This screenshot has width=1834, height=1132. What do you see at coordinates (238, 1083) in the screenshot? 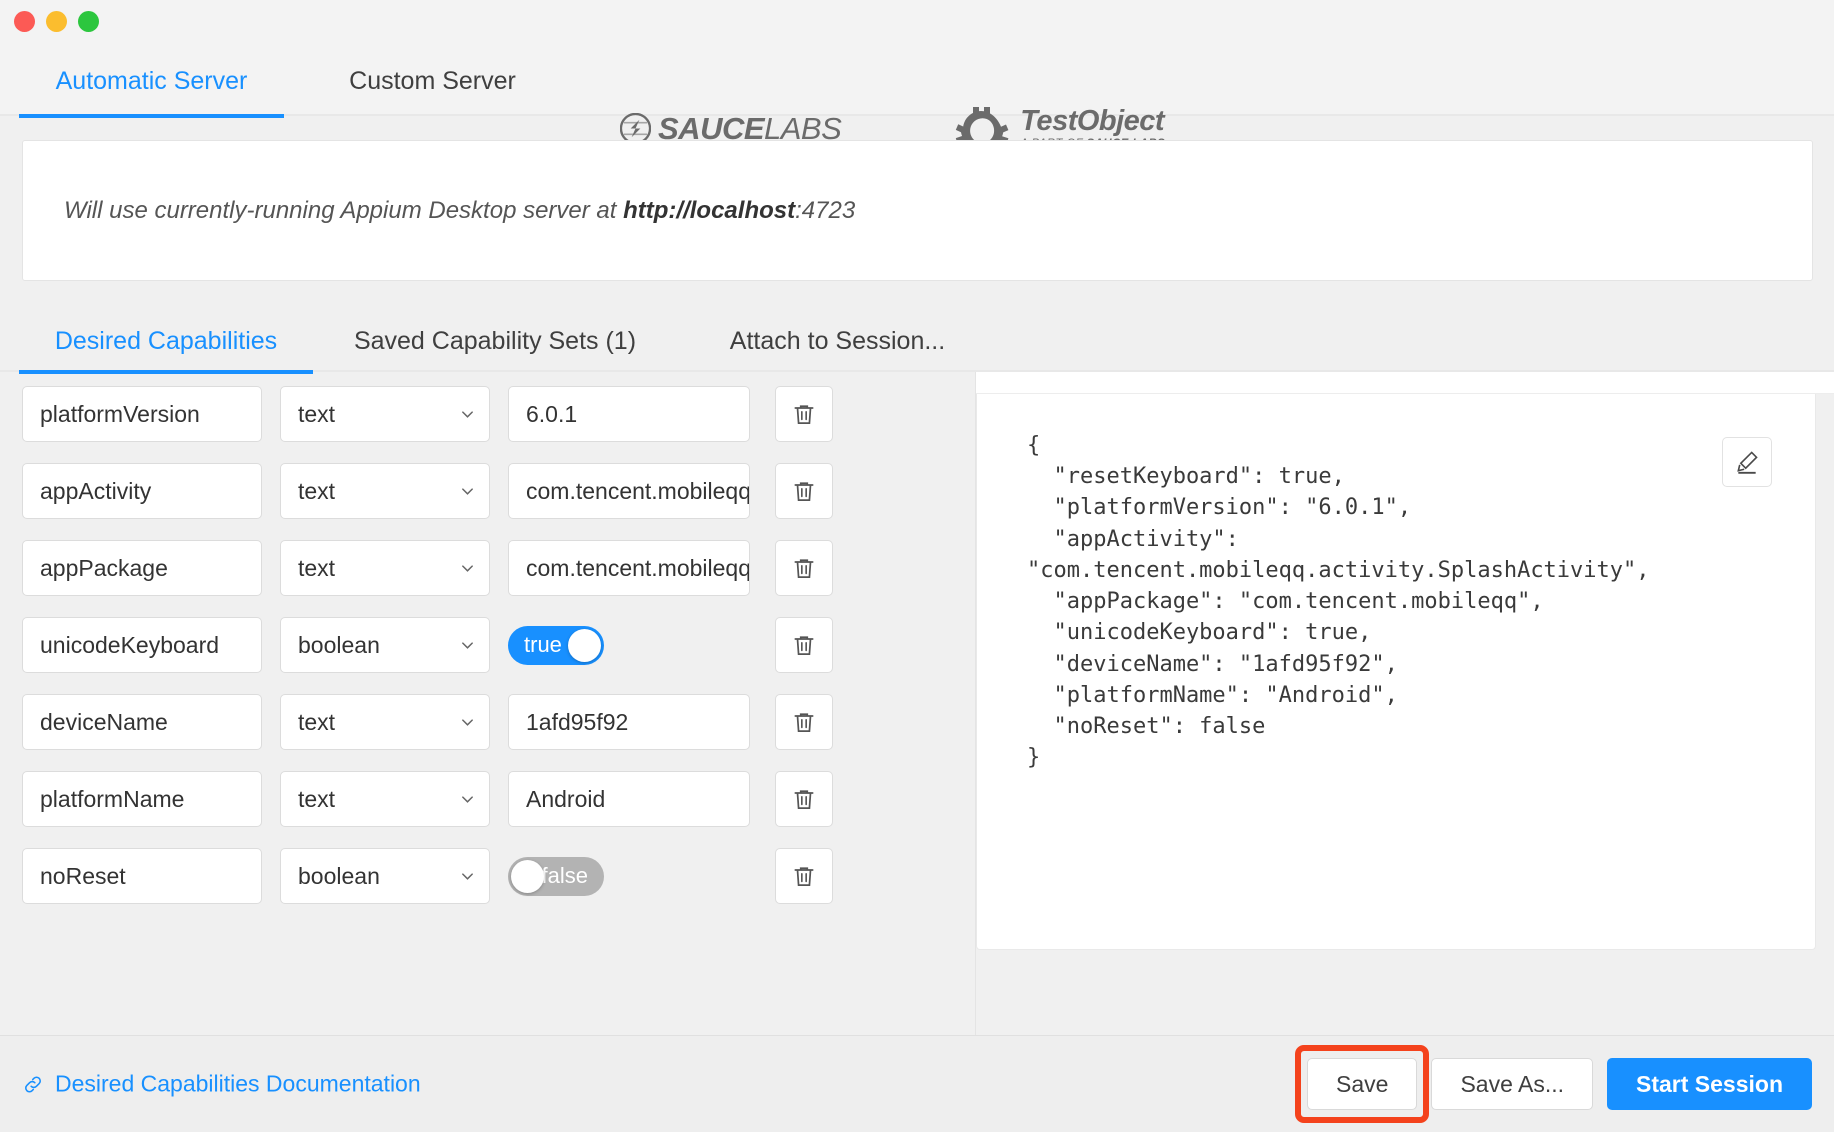
I see `doc-link-label: Desired Capabilities Documentation` at bounding box center [238, 1083].